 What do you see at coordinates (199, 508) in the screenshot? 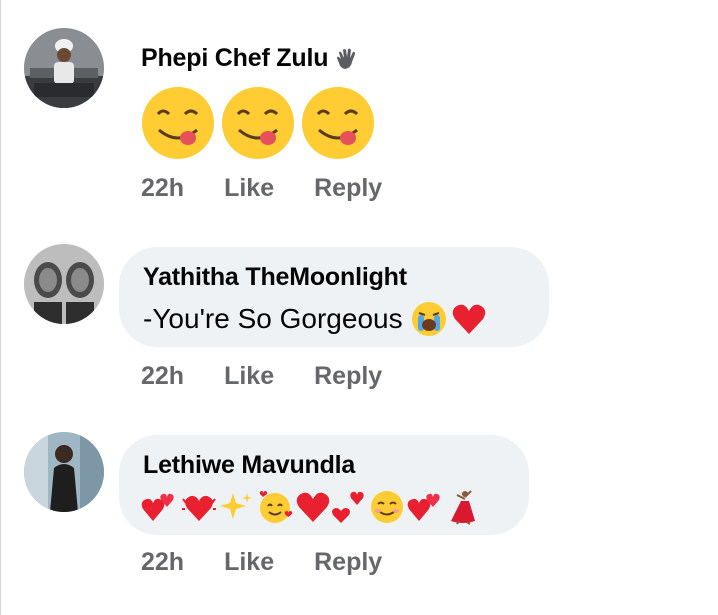
I see `heart-vibrating-icon` at bounding box center [199, 508].